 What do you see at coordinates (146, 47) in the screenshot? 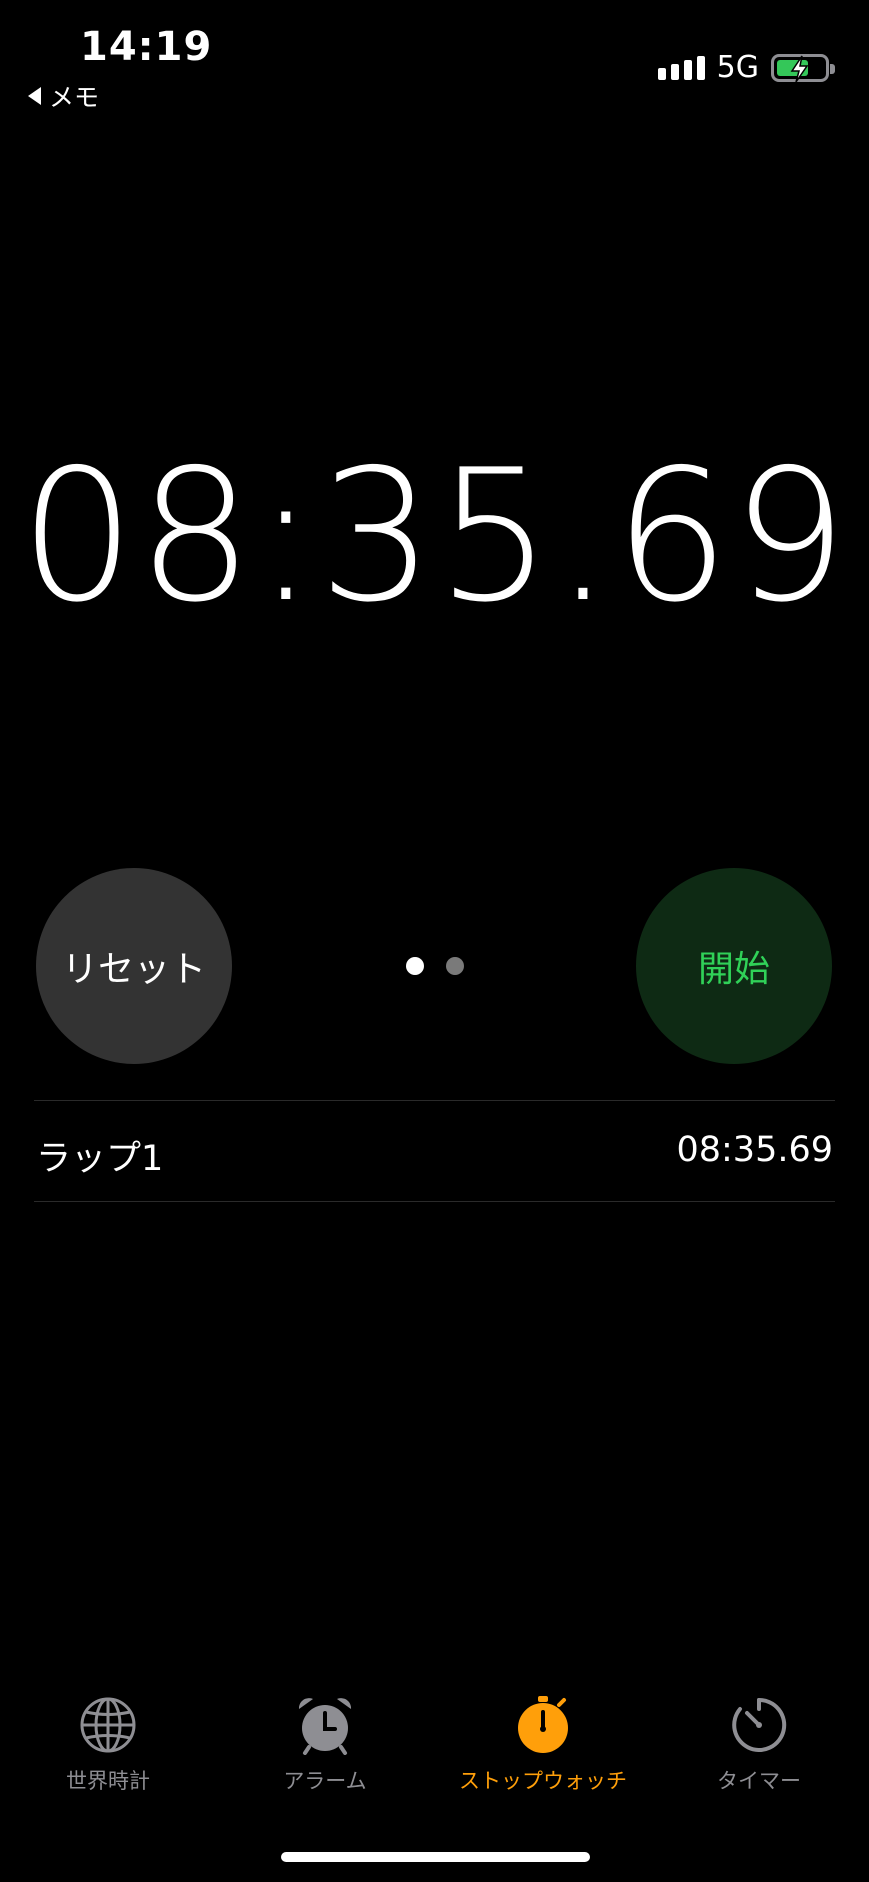
I see `status-time: 14:19` at bounding box center [146, 47].